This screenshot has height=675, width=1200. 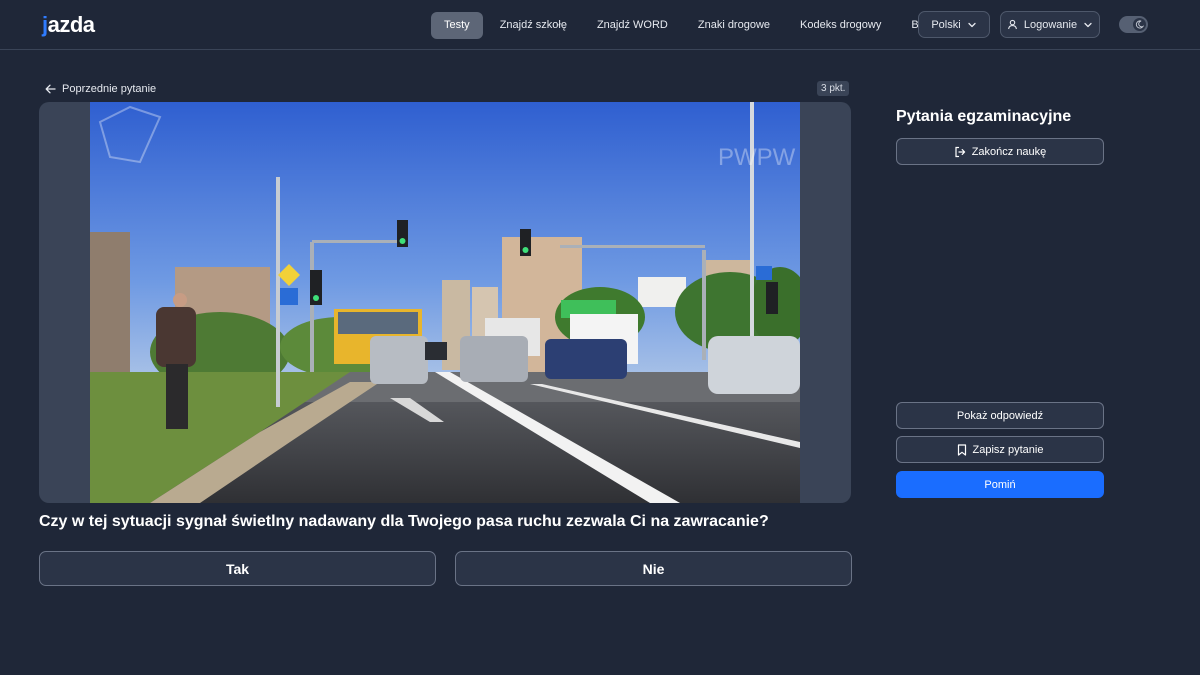 What do you see at coordinates (946, 24) in the screenshot?
I see `language-label: Polski` at bounding box center [946, 24].